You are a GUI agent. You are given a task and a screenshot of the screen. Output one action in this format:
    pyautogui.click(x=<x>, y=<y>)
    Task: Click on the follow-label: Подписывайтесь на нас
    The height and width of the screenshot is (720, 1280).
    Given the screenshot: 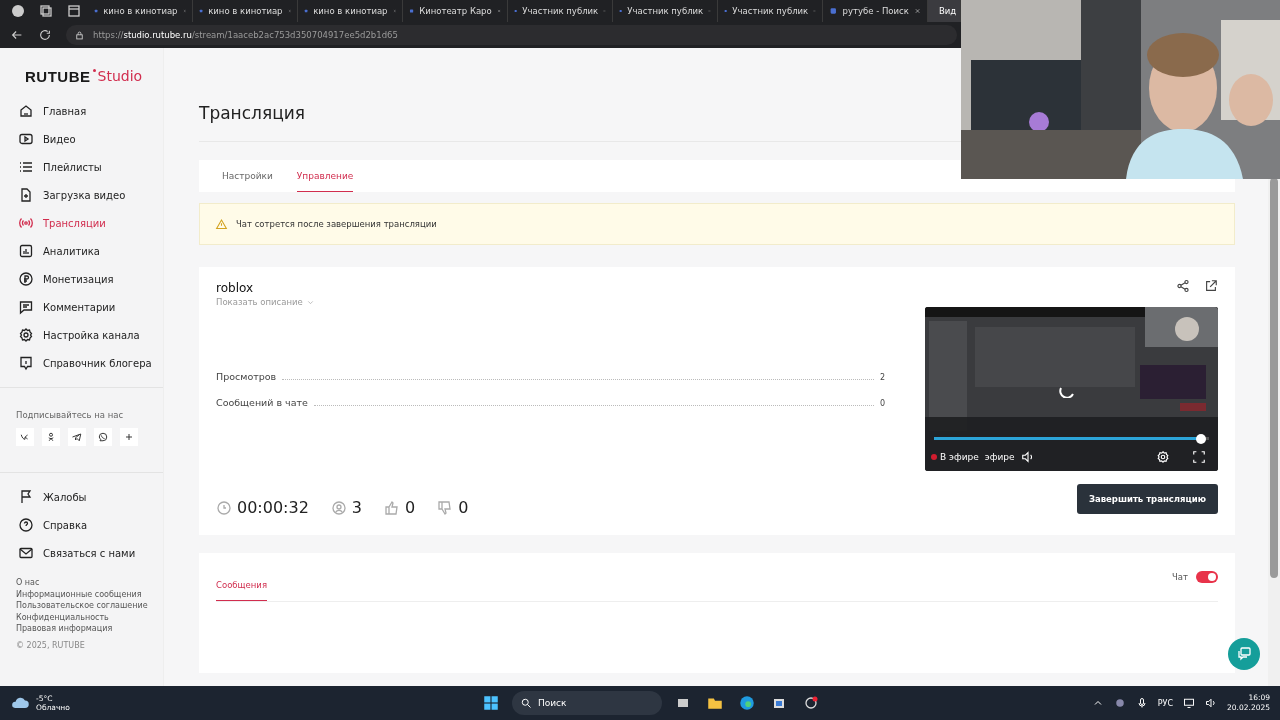 What is the action you would take?
    pyautogui.click(x=70, y=415)
    